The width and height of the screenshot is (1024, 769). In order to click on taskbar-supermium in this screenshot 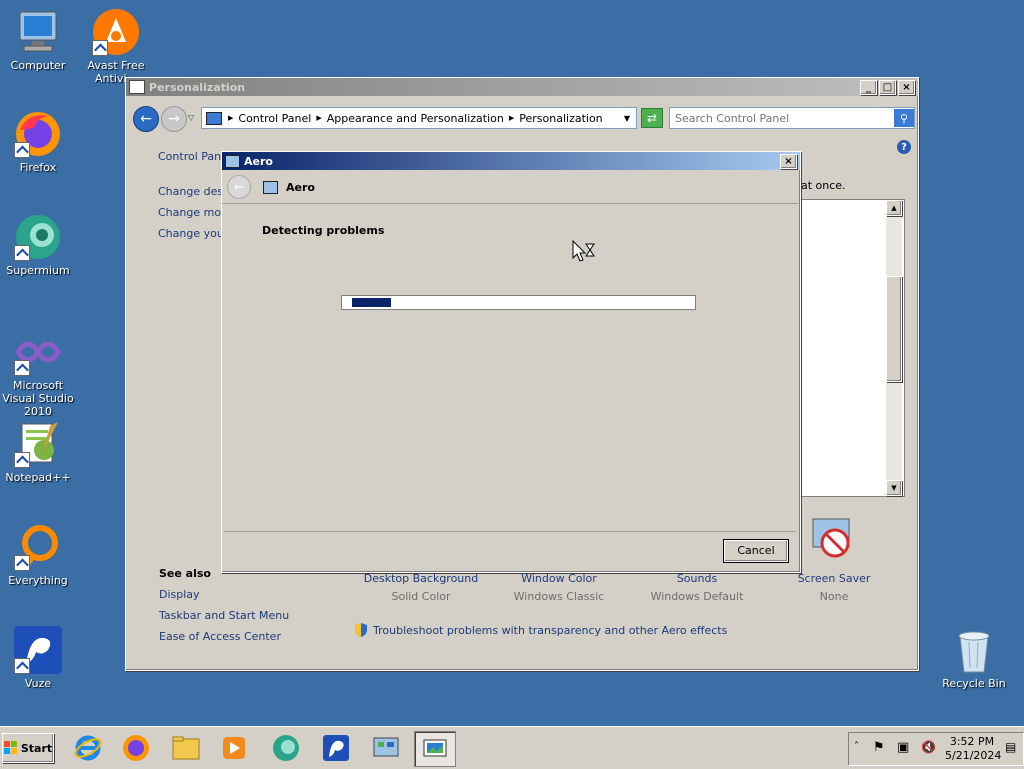, I will do `click(286, 748)`.